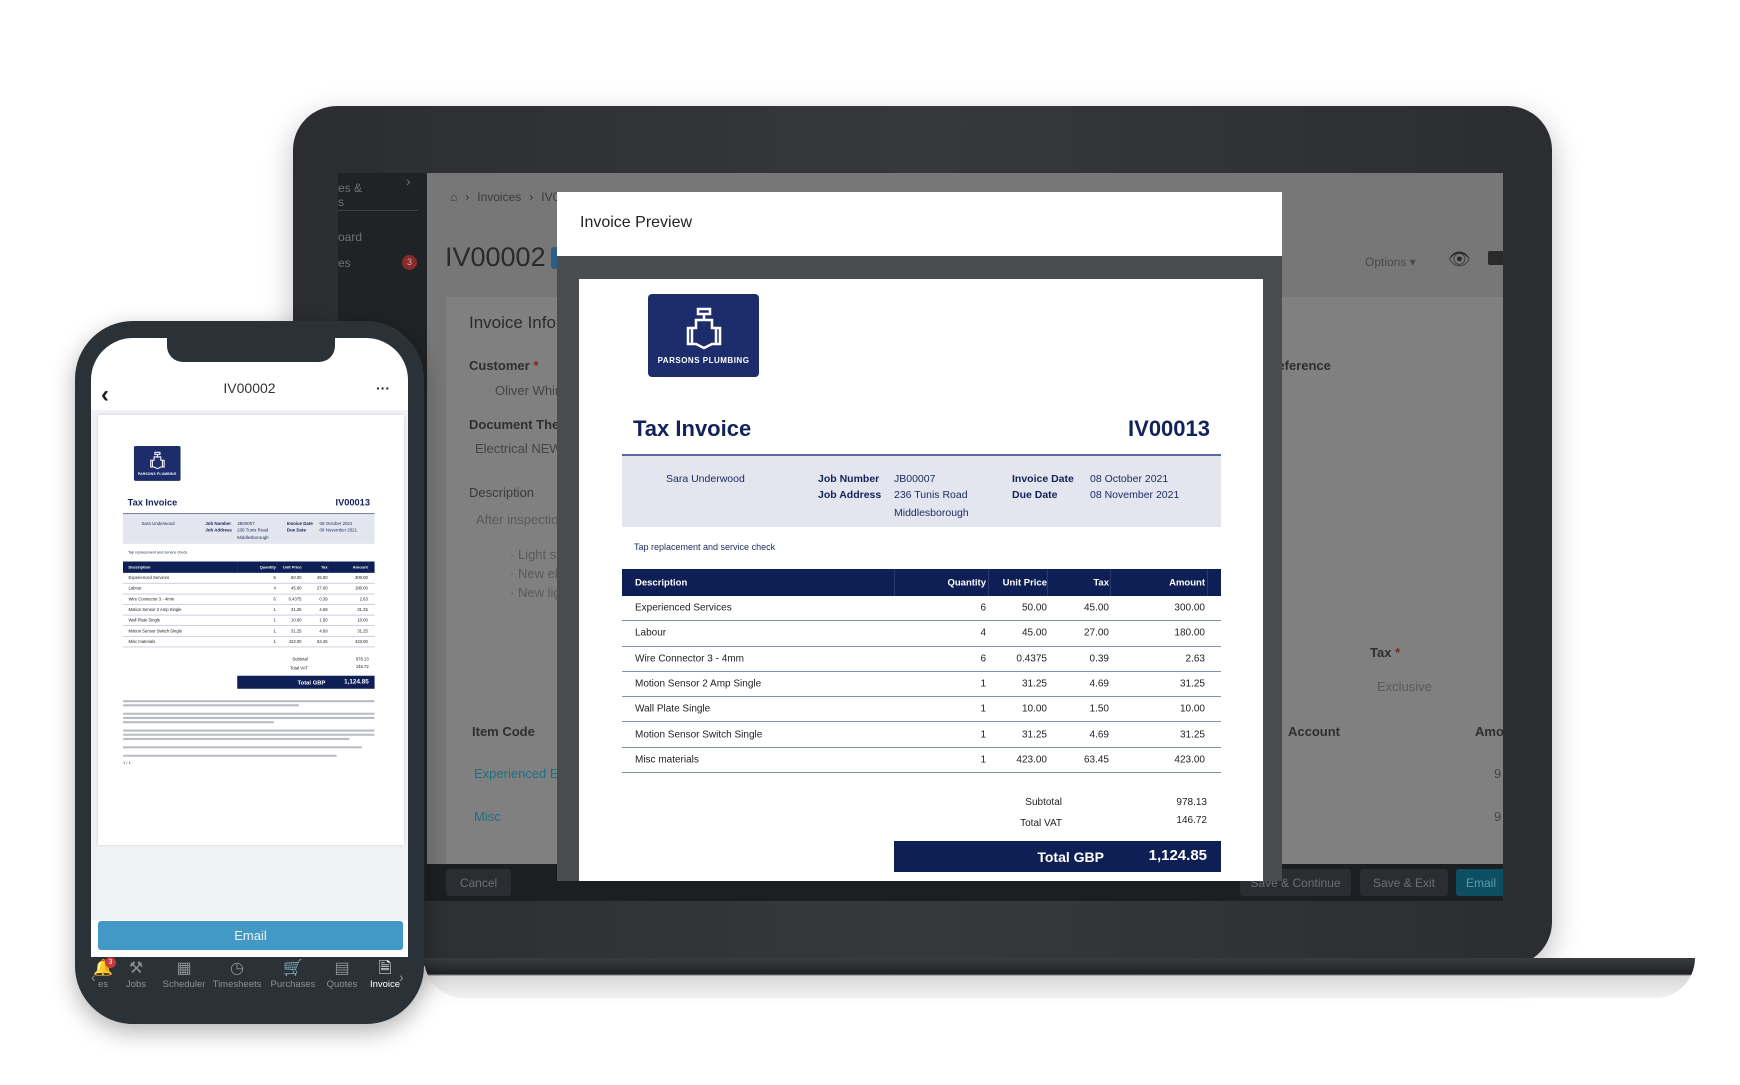 This screenshot has height=1085, width=1740. I want to click on job-number: JB00007, so click(246, 524).